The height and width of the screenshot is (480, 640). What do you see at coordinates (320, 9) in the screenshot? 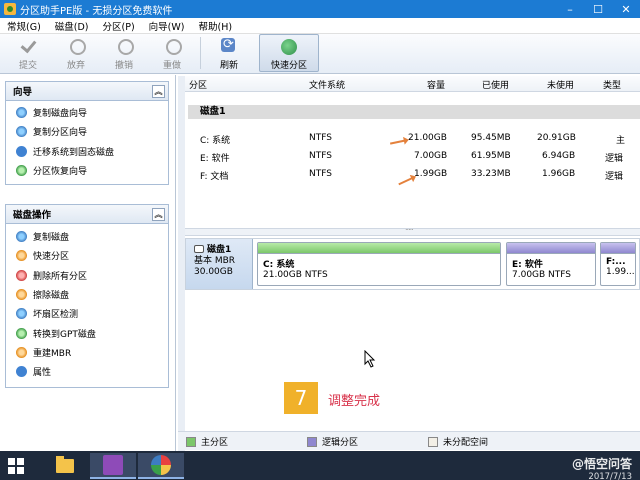
I see `title-bar: 分区助手PE版 - 无损分区免费软件 – ☐ ✕` at bounding box center [320, 9].